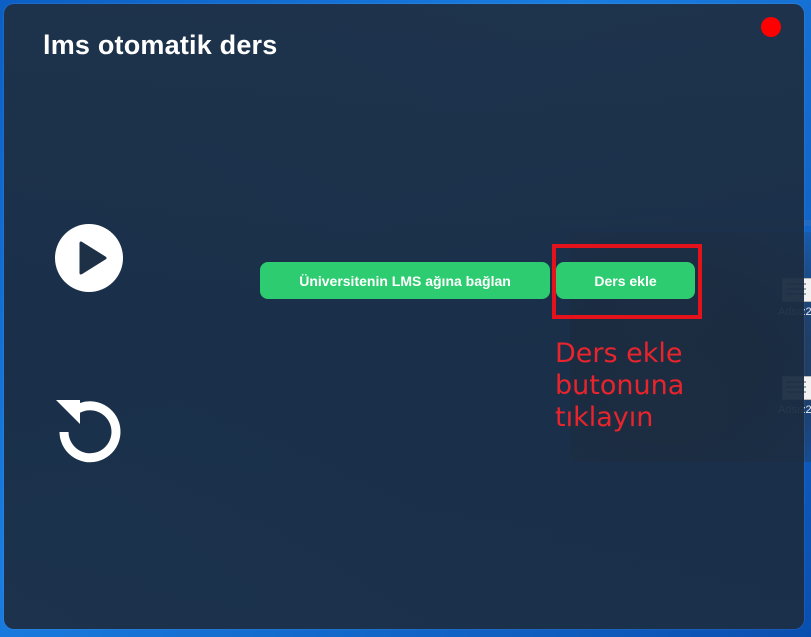  What do you see at coordinates (405, 280) in the screenshot?
I see `connect-lms-button: Üniversitenin LMS ağına bağlan` at bounding box center [405, 280].